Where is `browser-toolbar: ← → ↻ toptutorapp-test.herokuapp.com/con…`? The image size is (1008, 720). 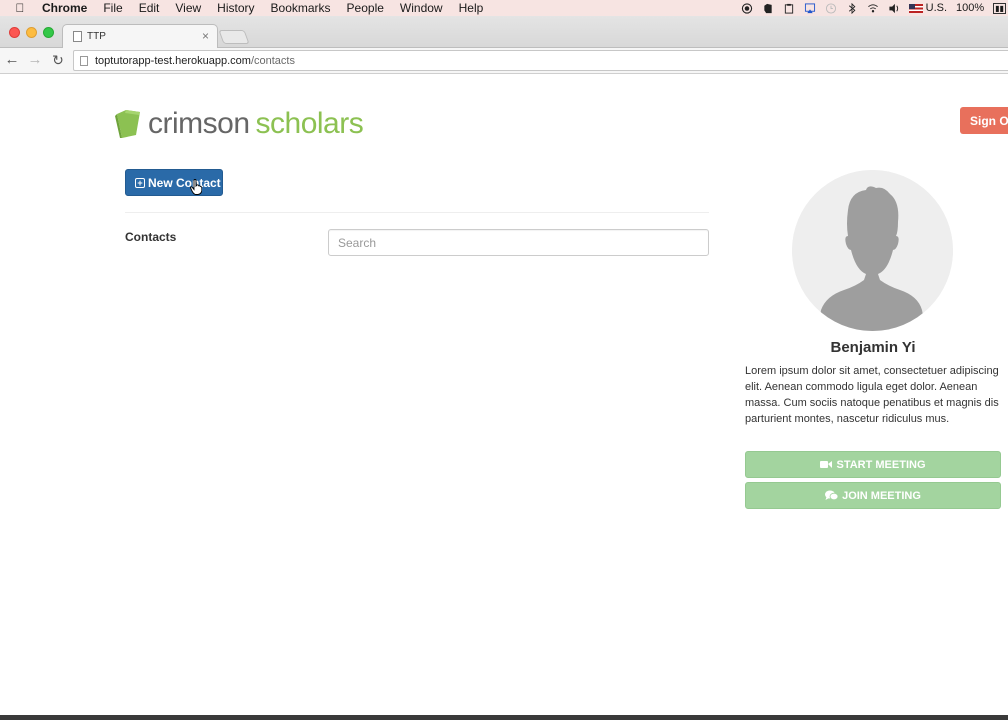 browser-toolbar: ← → ↻ toptutorapp-test.herokuapp.com/con… is located at coordinates (504, 61).